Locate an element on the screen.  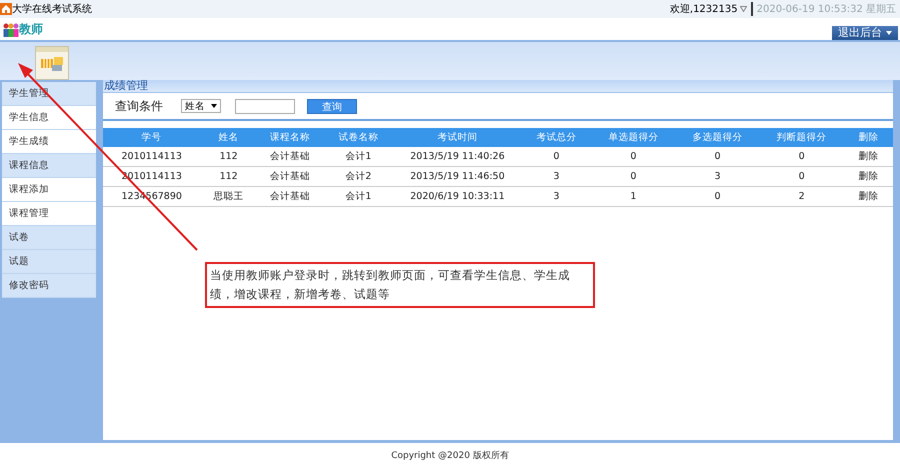
field-dropdown: 姓名 is located at coordinates (201, 106).